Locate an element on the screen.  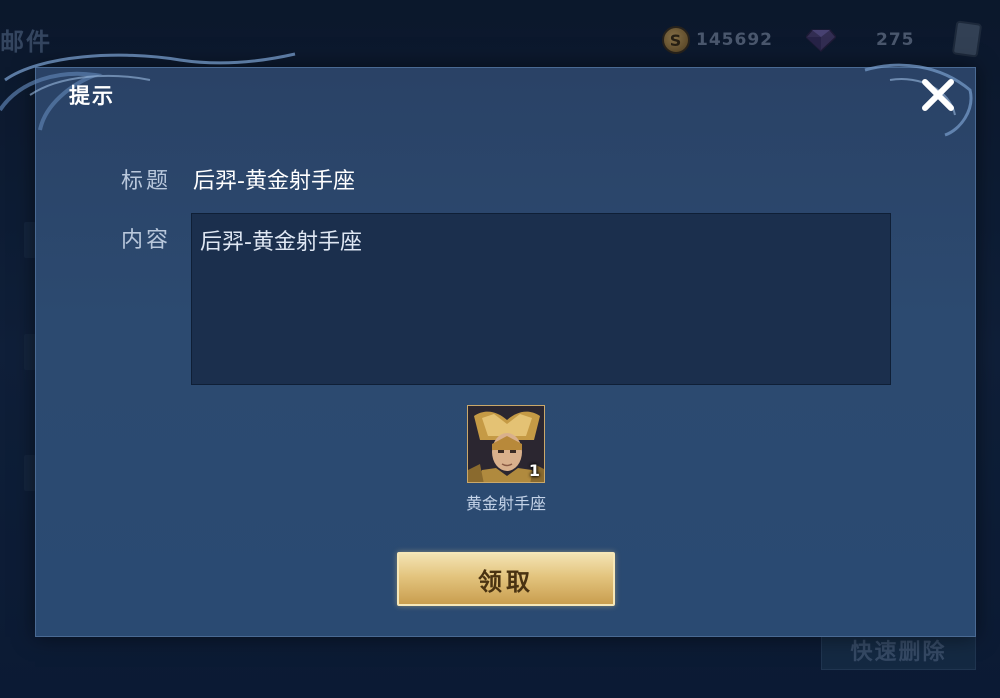
claim-button: 领取 is located at coordinates (506, 579).